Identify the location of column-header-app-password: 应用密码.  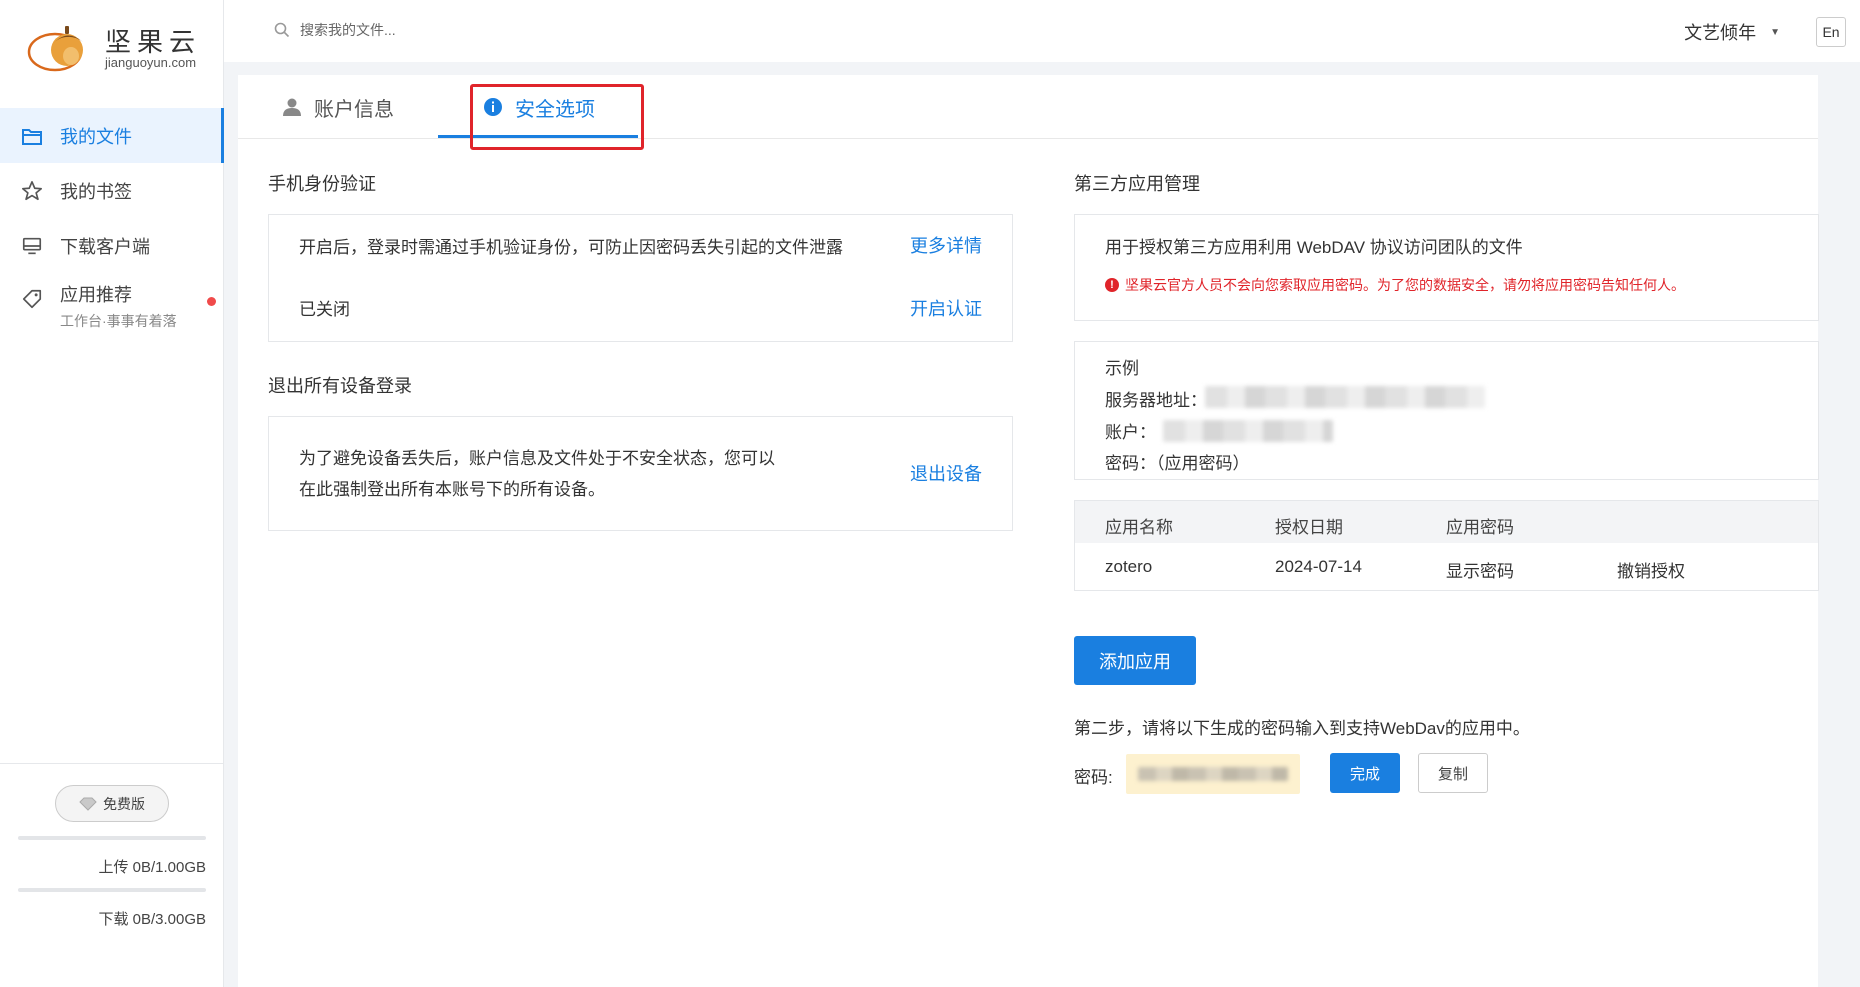
(1480, 527).